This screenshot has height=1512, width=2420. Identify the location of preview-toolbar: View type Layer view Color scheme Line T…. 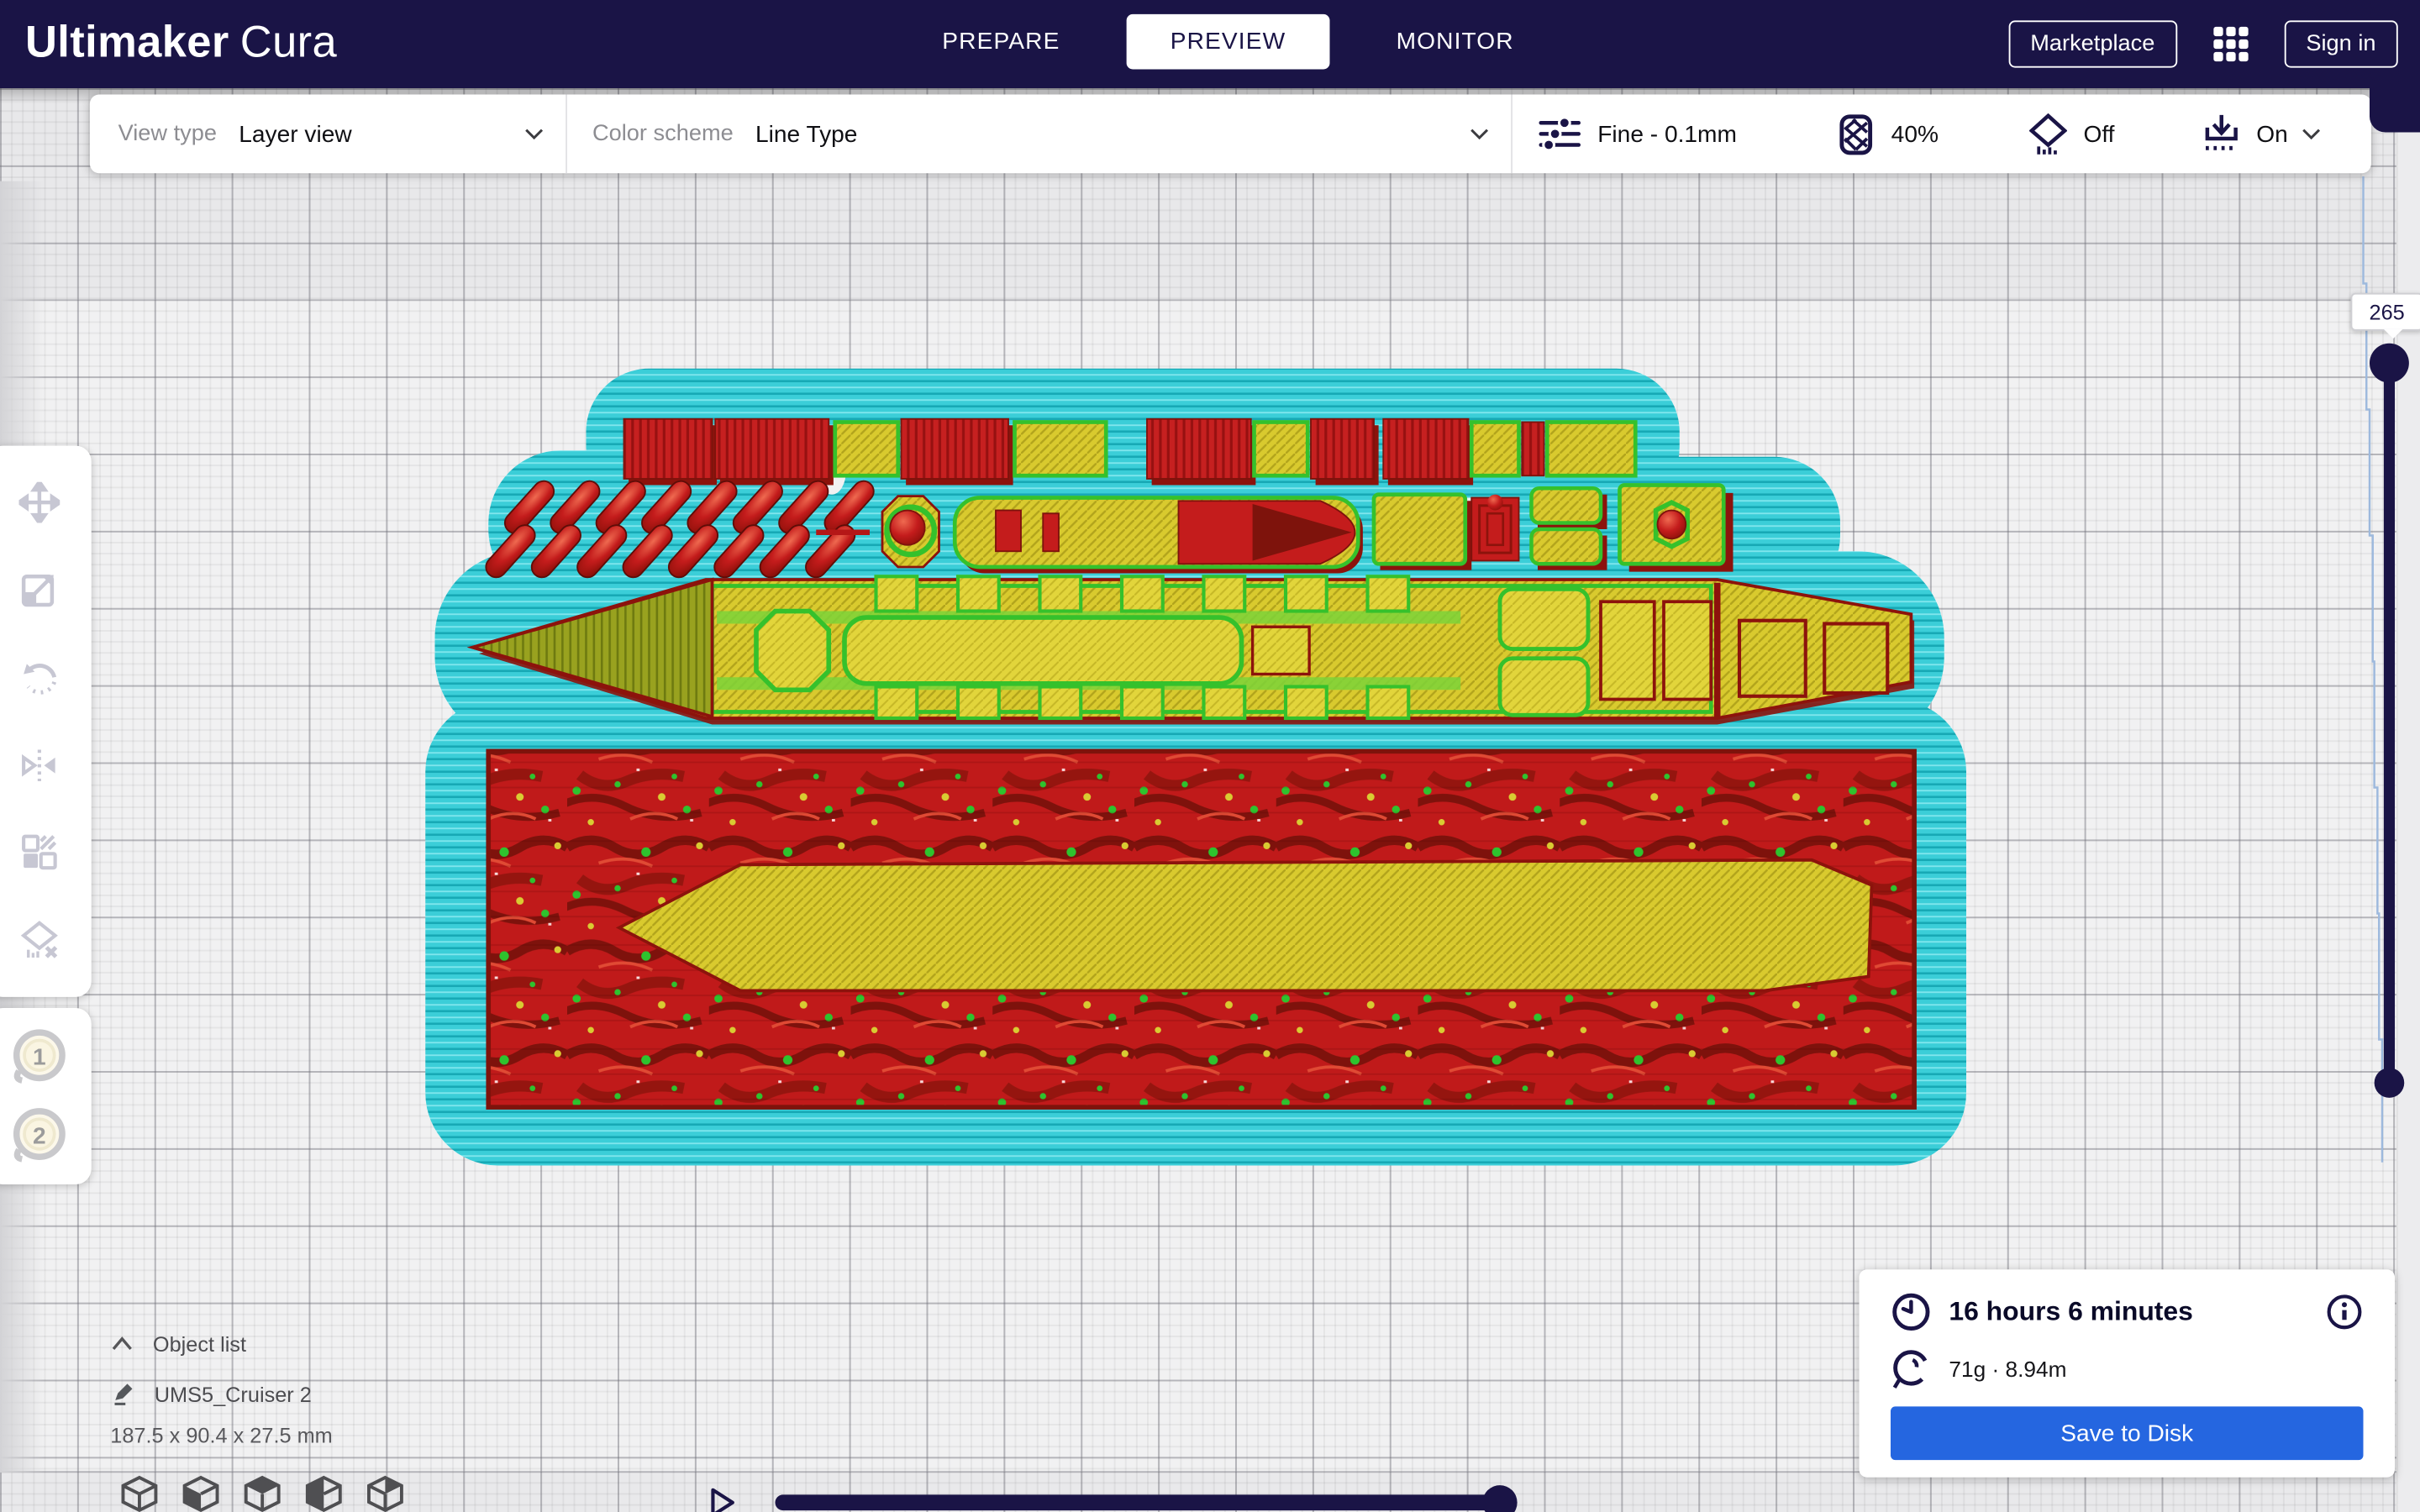
(1230, 134).